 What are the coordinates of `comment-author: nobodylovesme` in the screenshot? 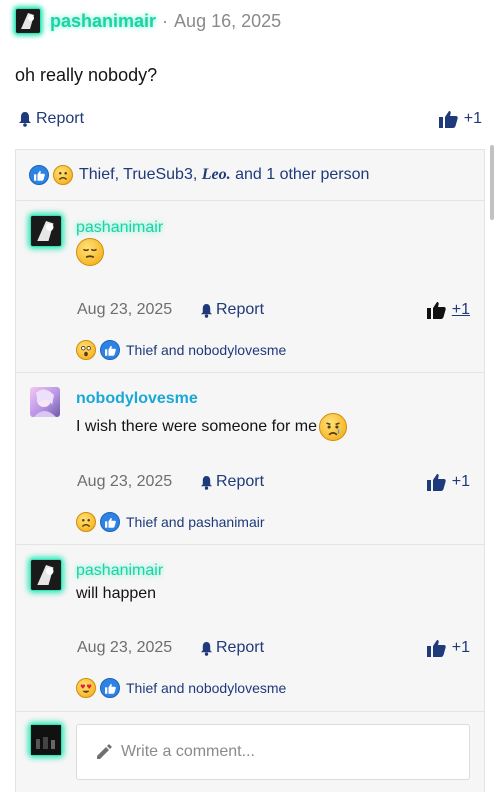 It's located at (137, 399).